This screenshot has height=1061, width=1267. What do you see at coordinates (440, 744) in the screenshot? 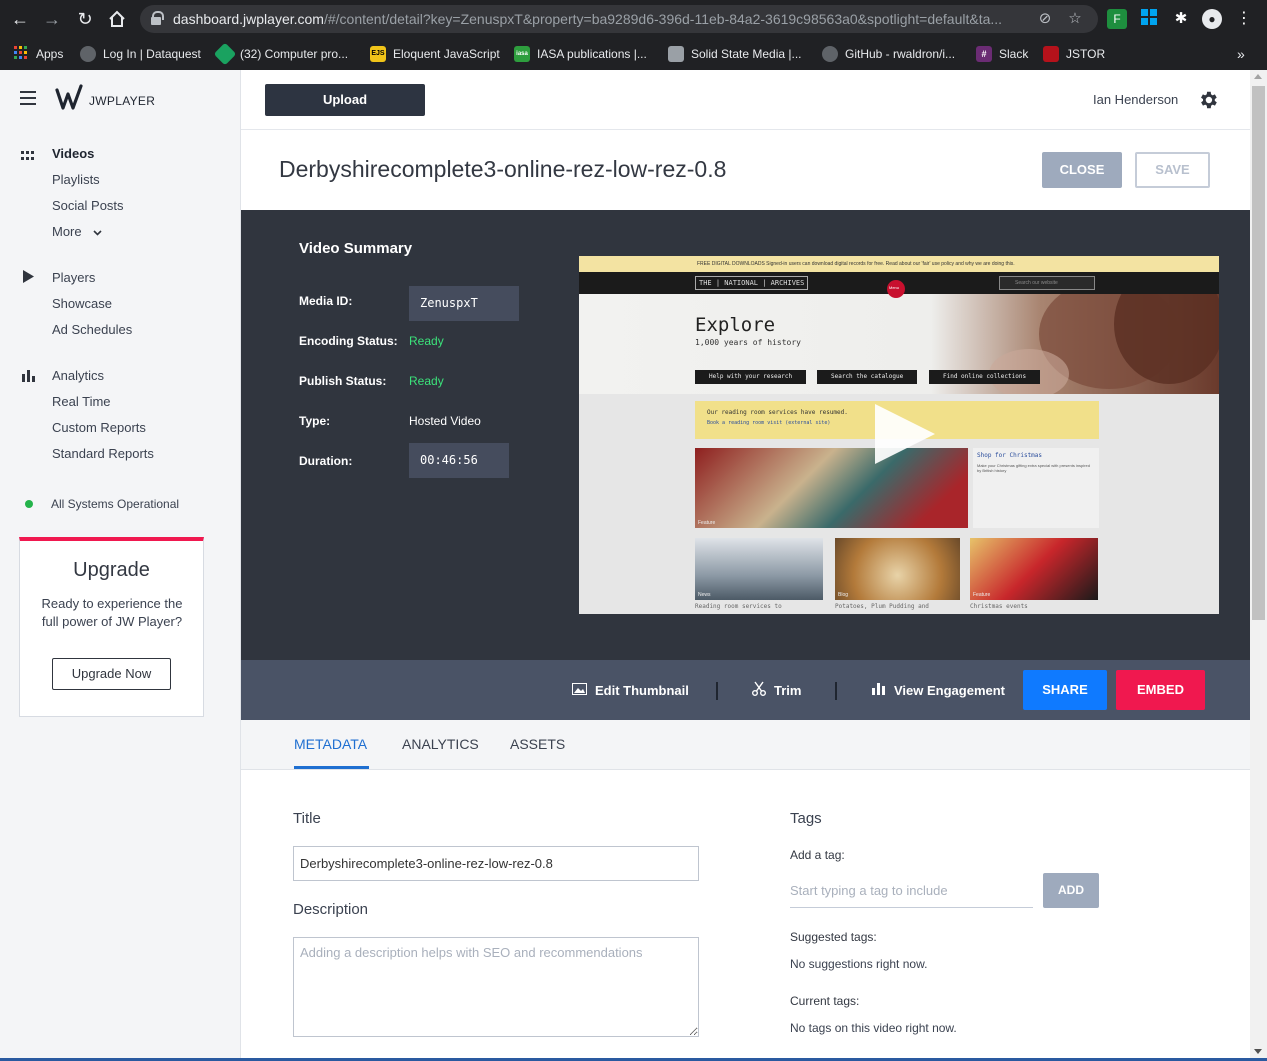
I see `tab-analytics: ANALYTICS` at bounding box center [440, 744].